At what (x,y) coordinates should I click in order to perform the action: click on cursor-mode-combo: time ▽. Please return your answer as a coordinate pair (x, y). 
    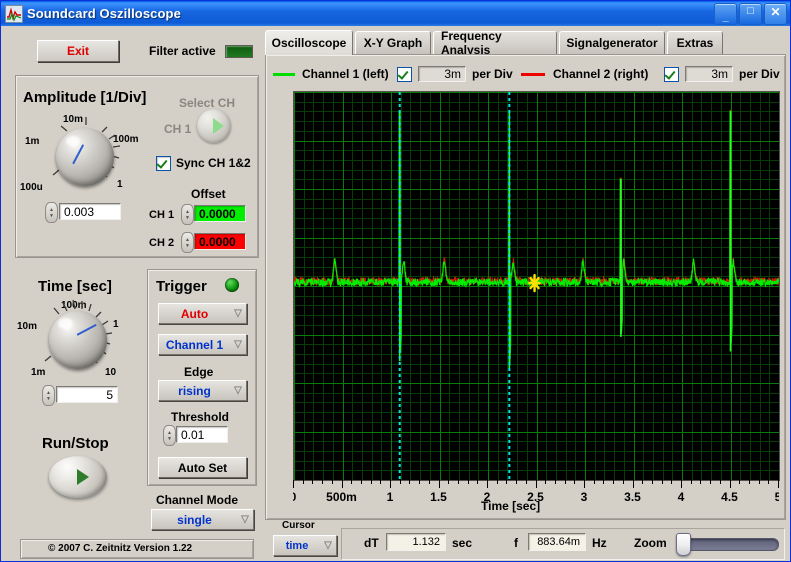
    Looking at the image, I should click on (305, 545).